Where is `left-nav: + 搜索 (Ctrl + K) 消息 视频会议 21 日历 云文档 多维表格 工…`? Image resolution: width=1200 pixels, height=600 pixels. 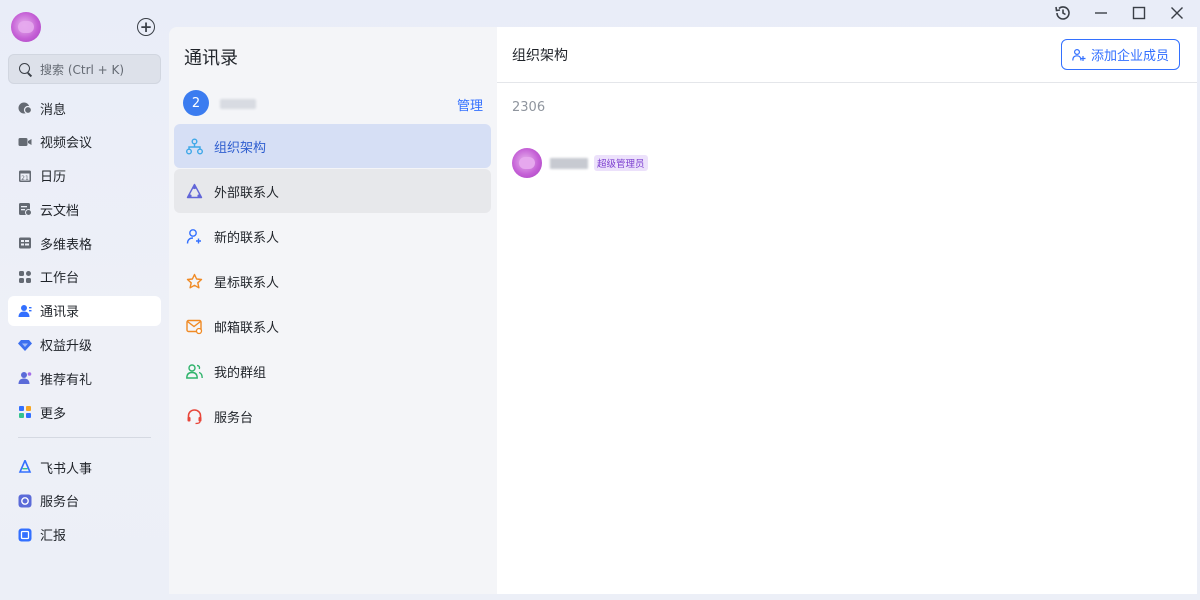
left-nav: + 搜索 (Ctrl + K) 消息 视频会议 21 日历 云文档 多维表格 工… is located at coordinates (84, 300).